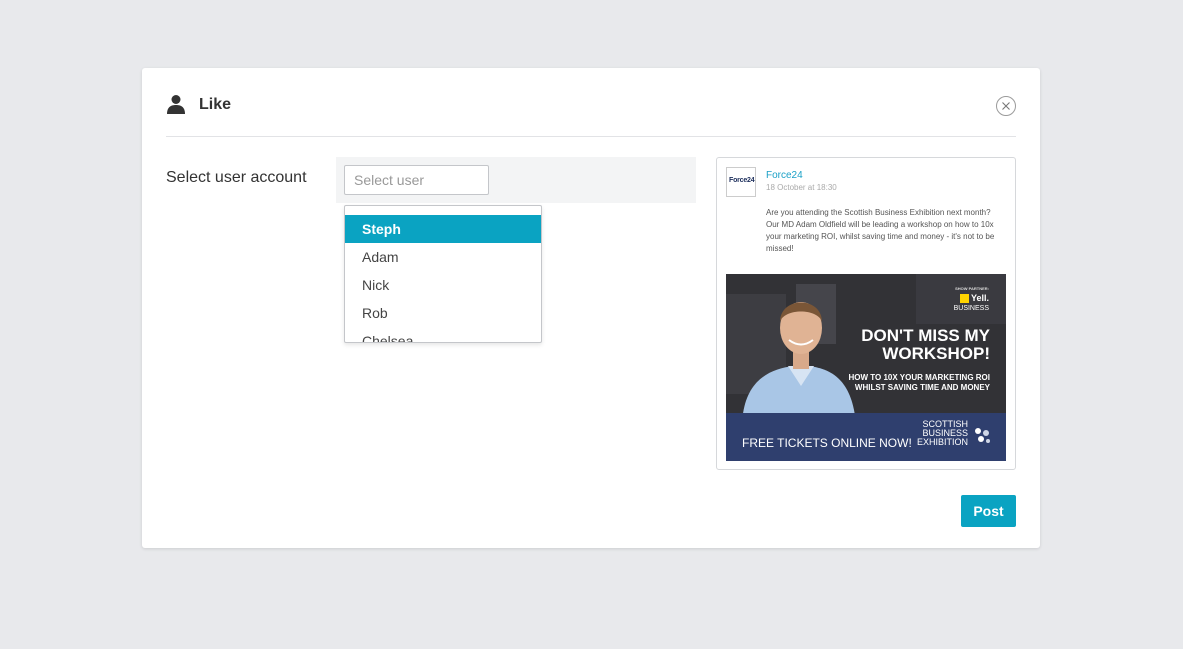 The width and height of the screenshot is (1183, 649). Describe the element at coordinates (443, 285) in the screenshot. I see `user-option-nick: Nick` at that location.